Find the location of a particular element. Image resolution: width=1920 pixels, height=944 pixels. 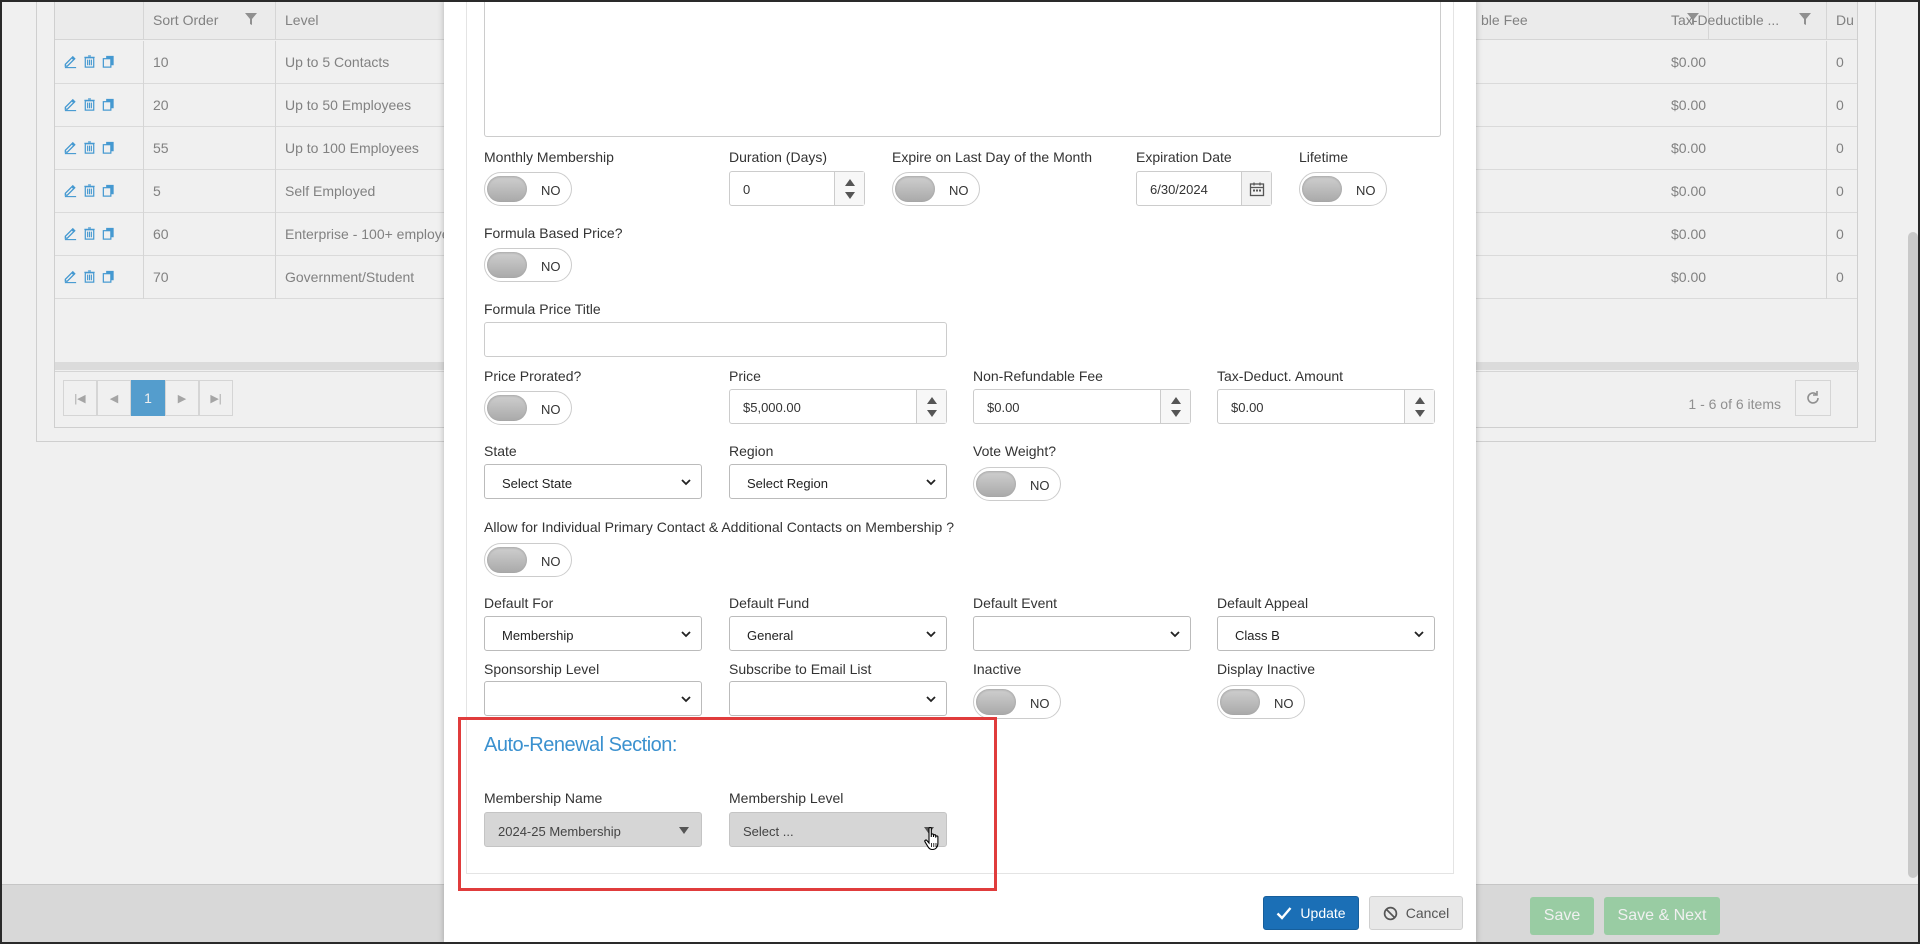

expiration-date-value: 6/30/2024 is located at coordinates (1179, 189).